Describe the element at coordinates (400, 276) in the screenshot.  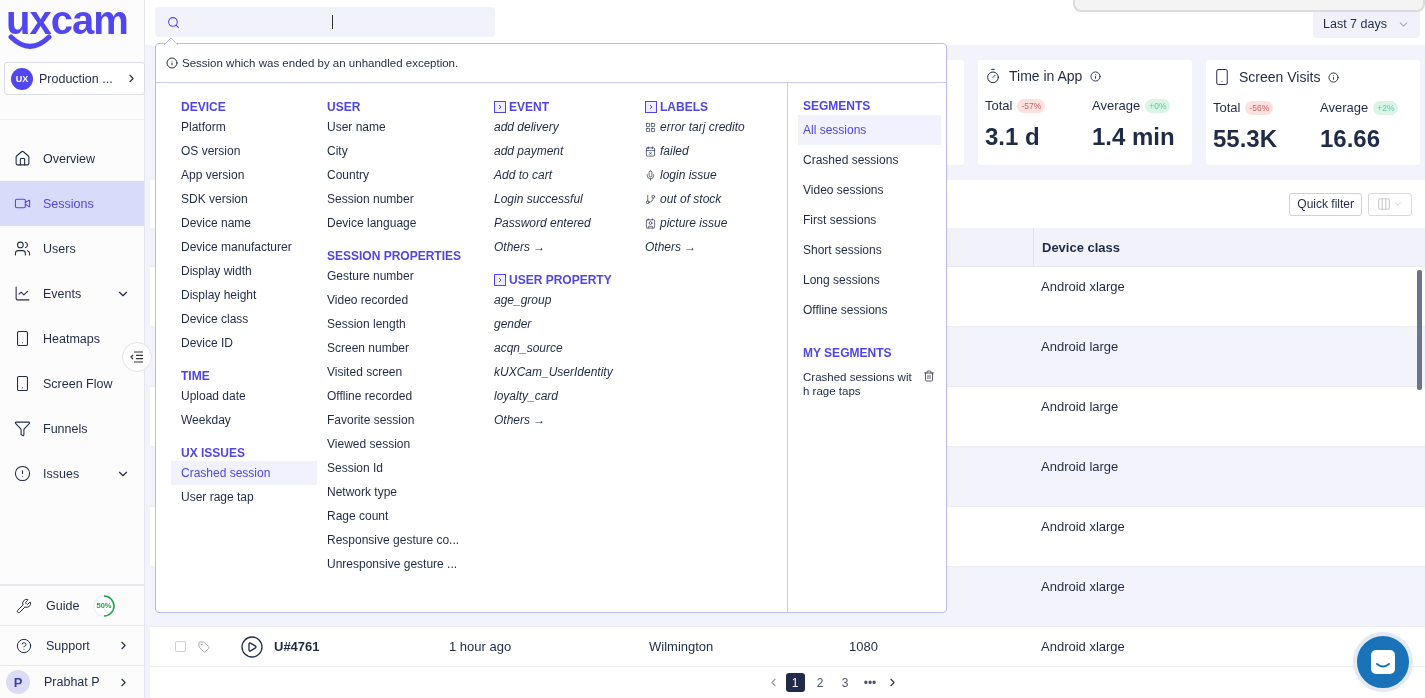
I see `menu-item: Gesture number` at that location.